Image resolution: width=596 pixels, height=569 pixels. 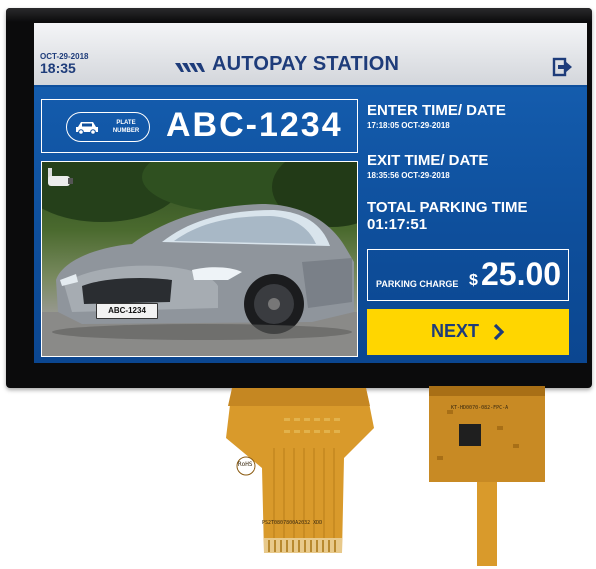 What do you see at coordinates (447, 207) in the screenshot?
I see `total-parking-time-label: TOTAL PARKING TIME` at bounding box center [447, 207].